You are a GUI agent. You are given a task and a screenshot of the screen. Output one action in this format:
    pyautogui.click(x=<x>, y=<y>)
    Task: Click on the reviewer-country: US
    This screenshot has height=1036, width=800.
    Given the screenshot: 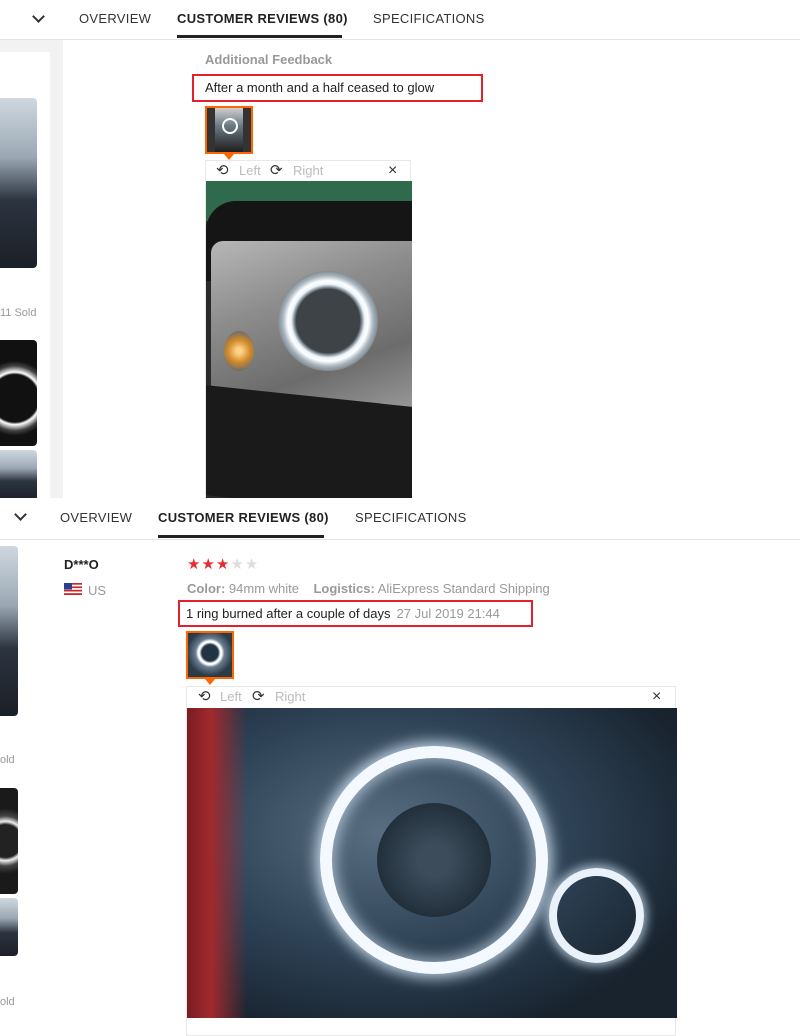 What is the action you would take?
    pyautogui.click(x=97, y=590)
    